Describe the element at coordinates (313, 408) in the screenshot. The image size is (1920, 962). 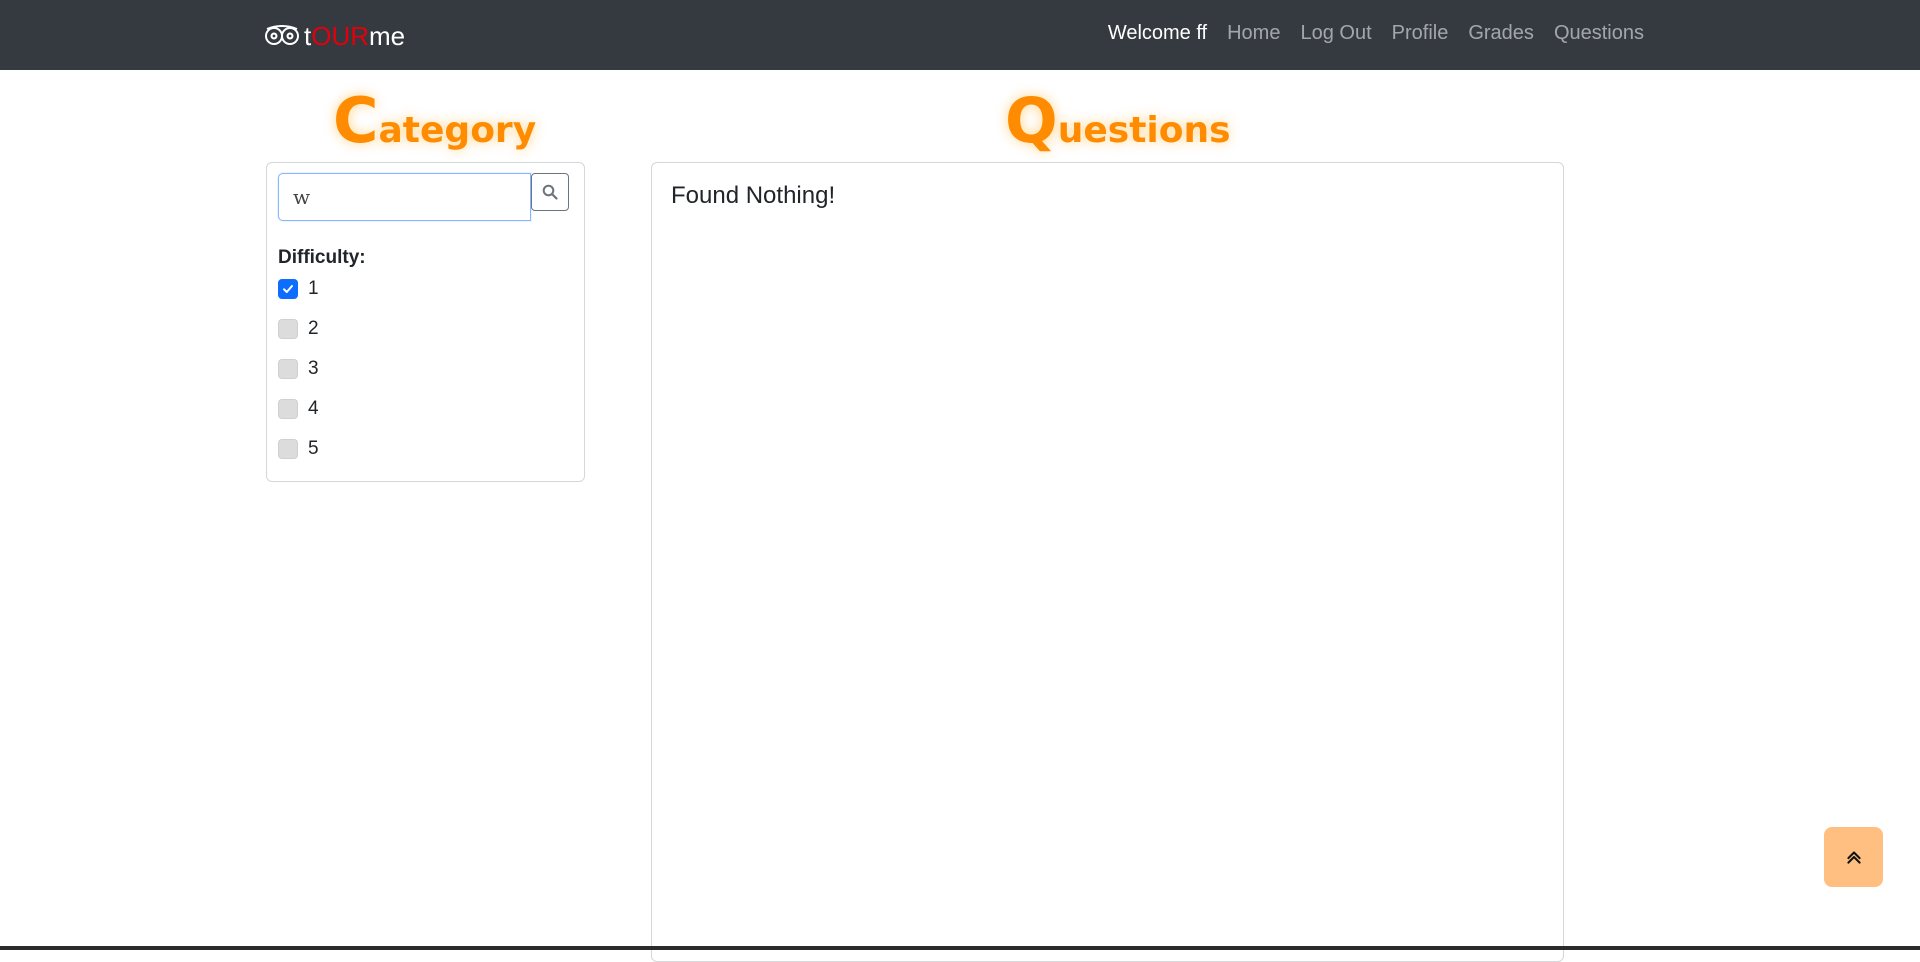
I see `difficulty-label-4: 4` at that location.